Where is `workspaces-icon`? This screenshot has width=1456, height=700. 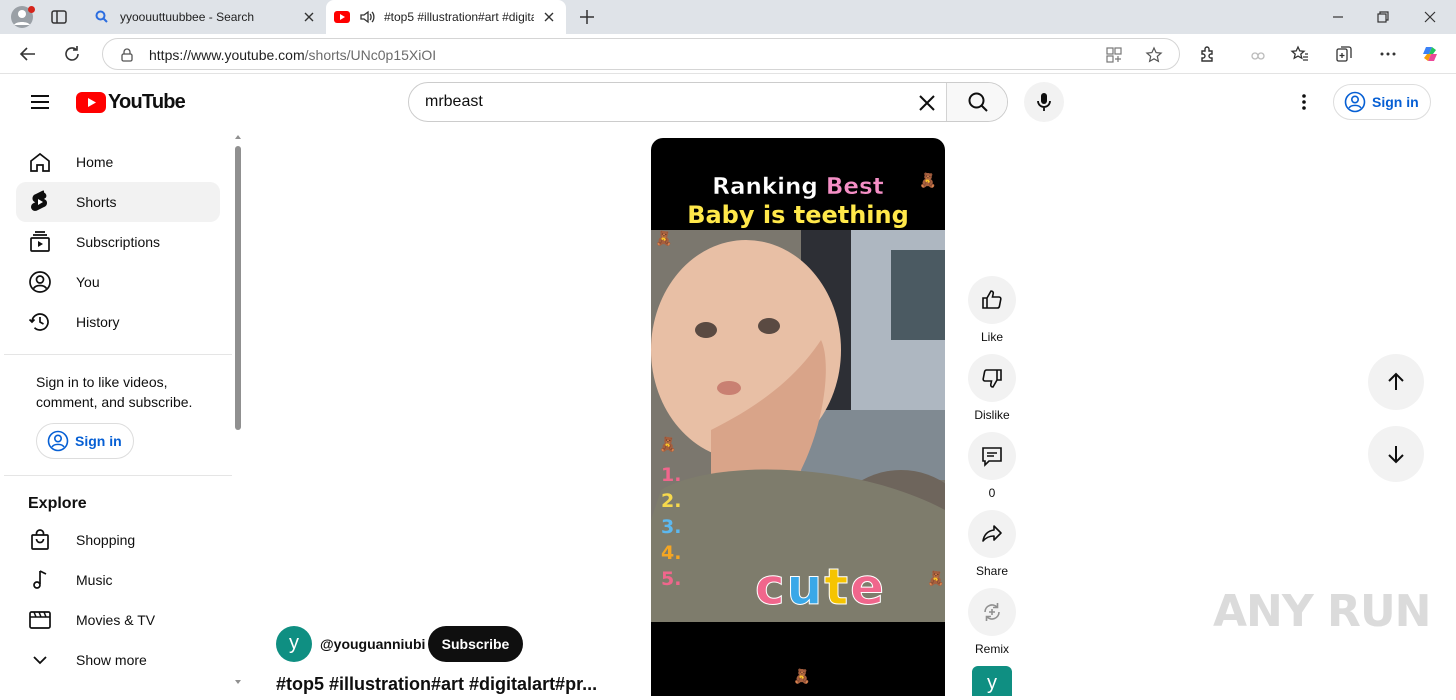
workspaces-icon is located at coordinates (59, 17).